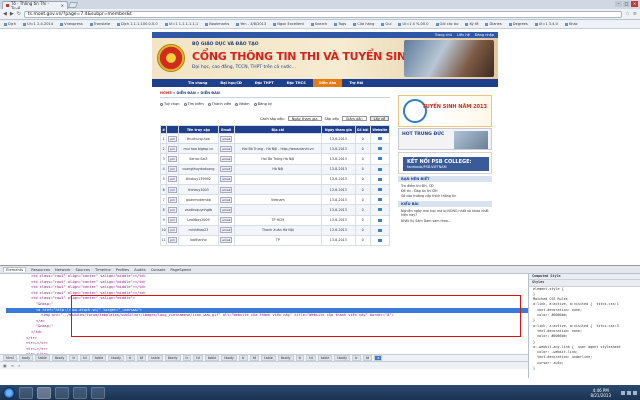 This screenshot has width=640, height=400. Describe the element at coordinates (419, 191) in the screenshot. I see `sidebar-link: Đề thi - Đáp án thi ĐH` at that location.